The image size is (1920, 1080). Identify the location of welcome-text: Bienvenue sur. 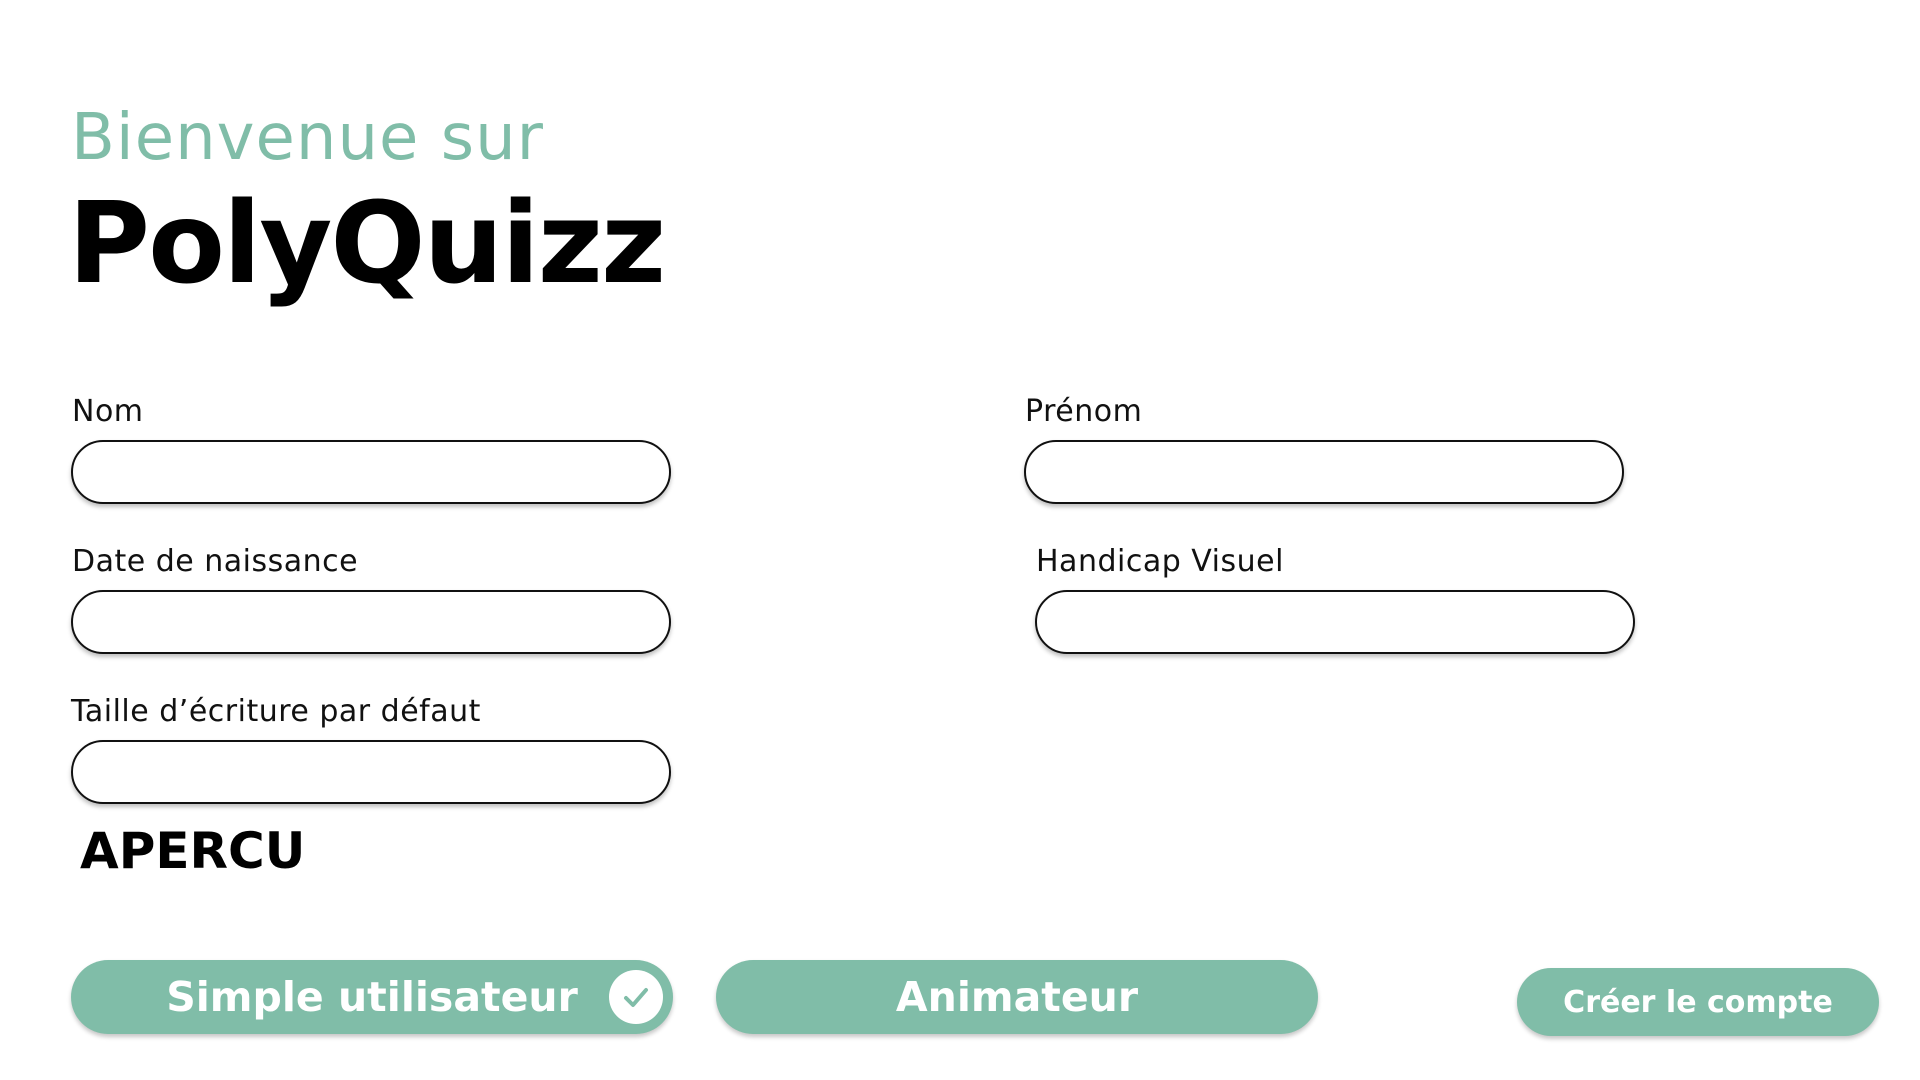
(307, 138).